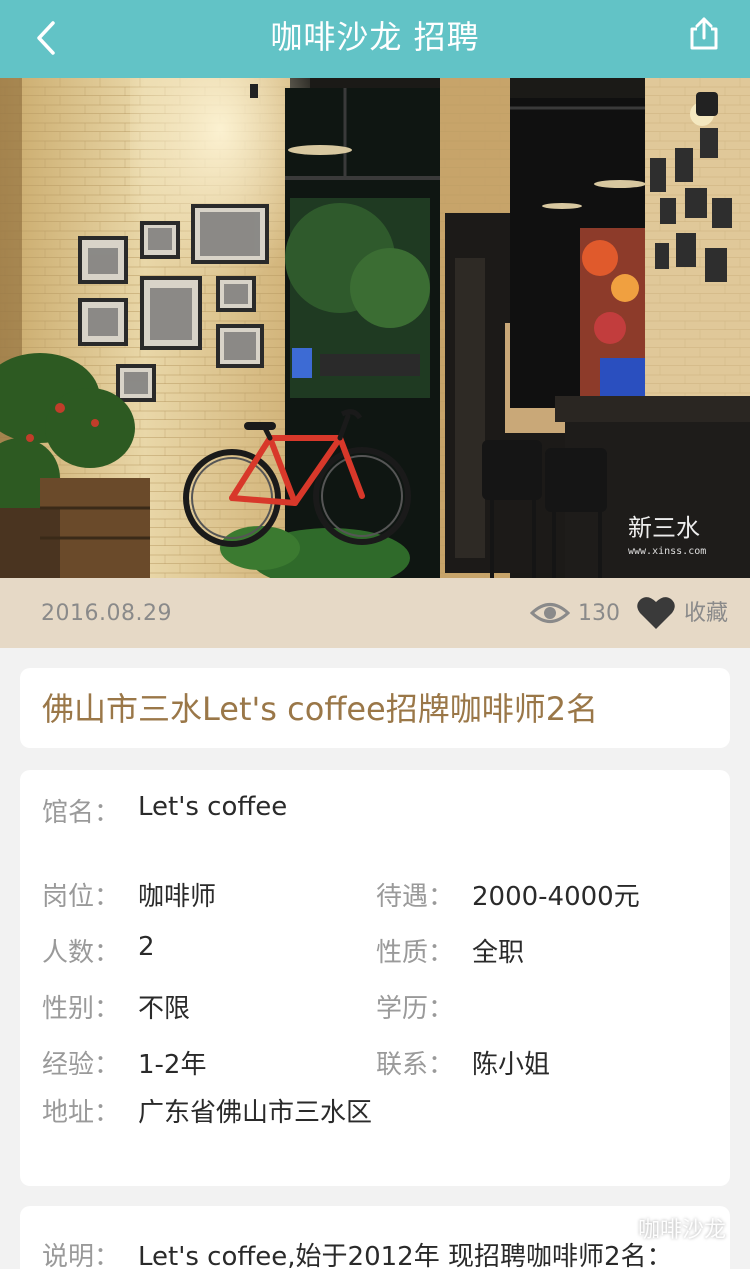 Image resolution: width=750 pixels, height=1269 pixels. What do you see at coordinates (255, 1113) in the screenshot?
I see `address-value: 广东省佛山市三水区` at bounding box center [255, 1113].